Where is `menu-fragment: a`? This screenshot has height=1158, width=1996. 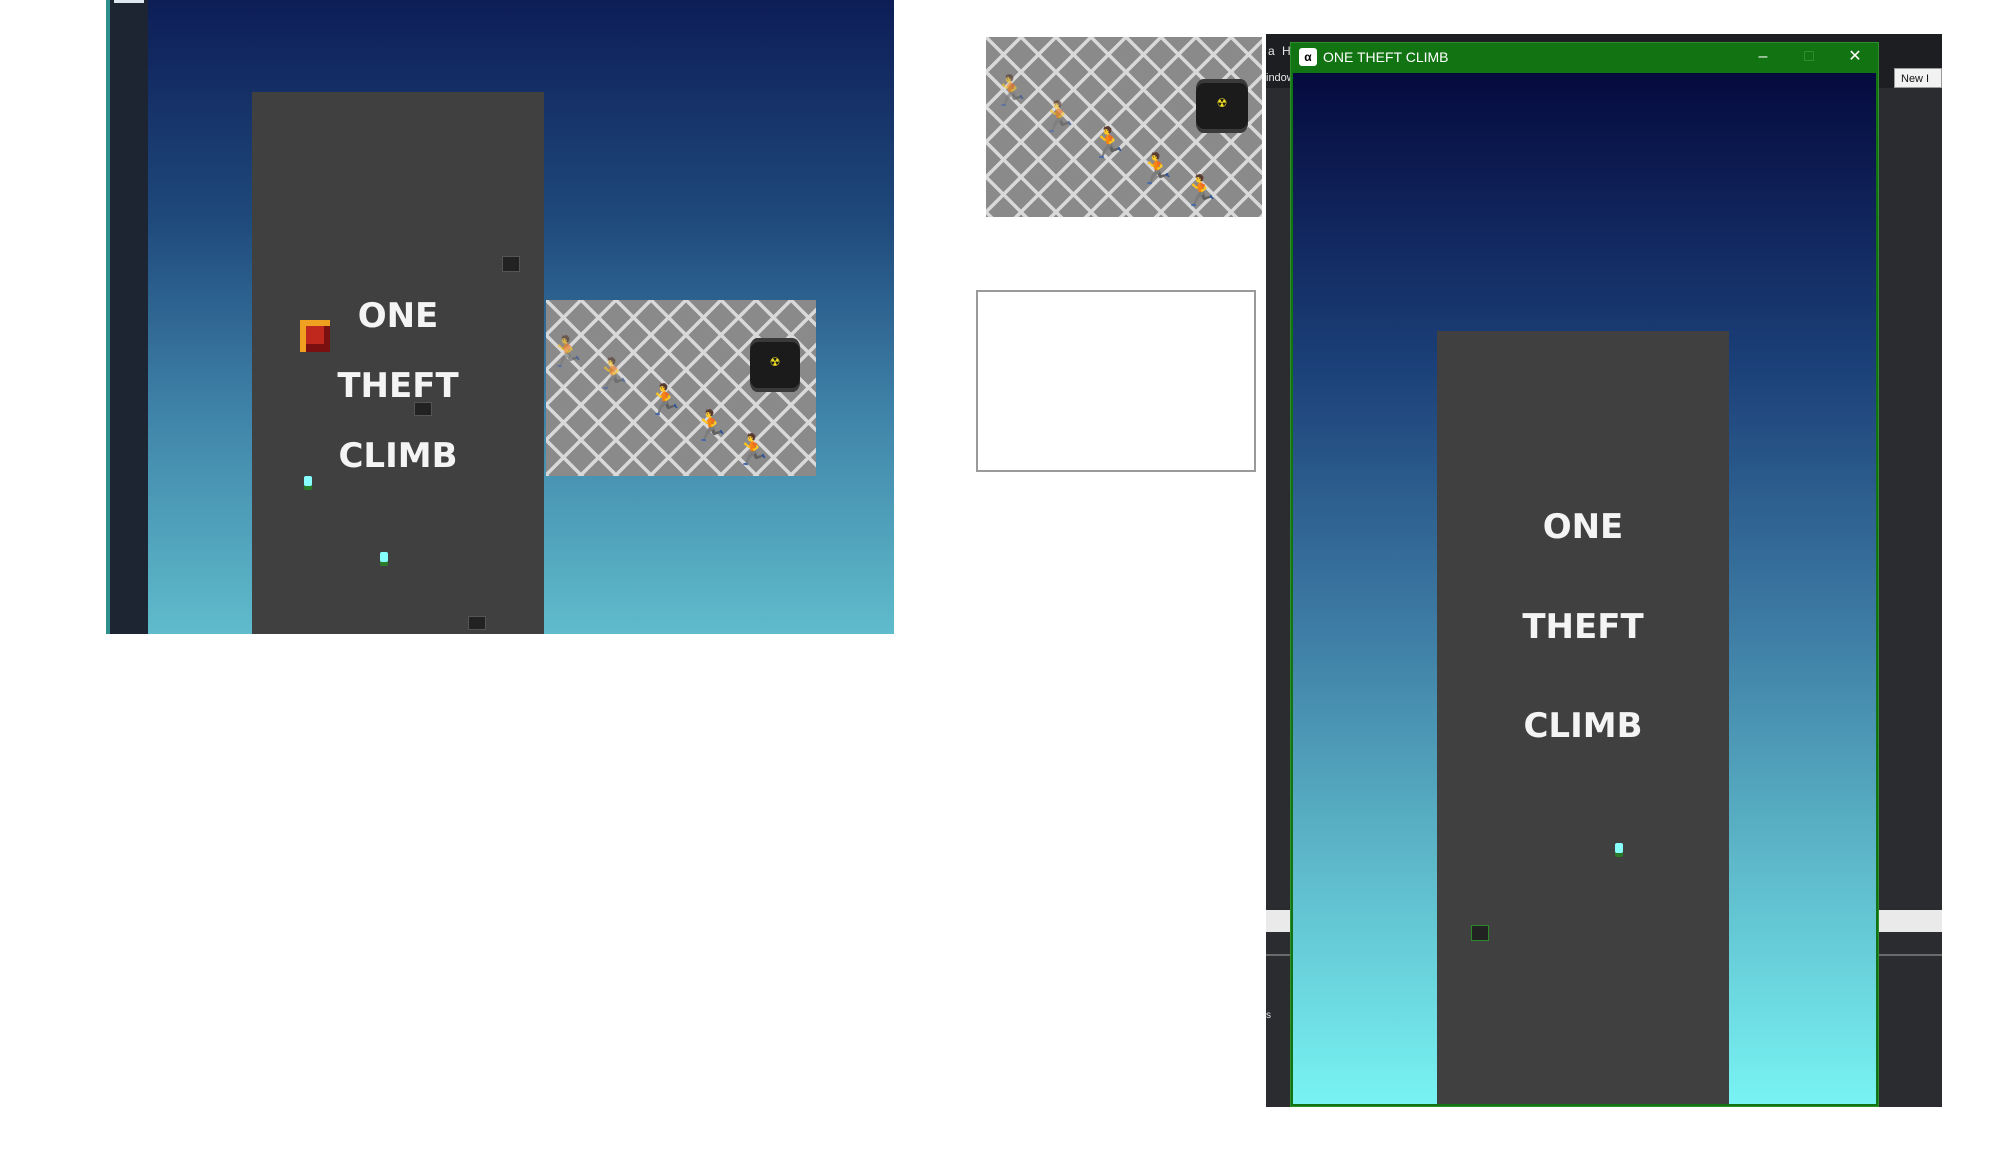 menu-fragment: a is located at coordinates (1271, 51).